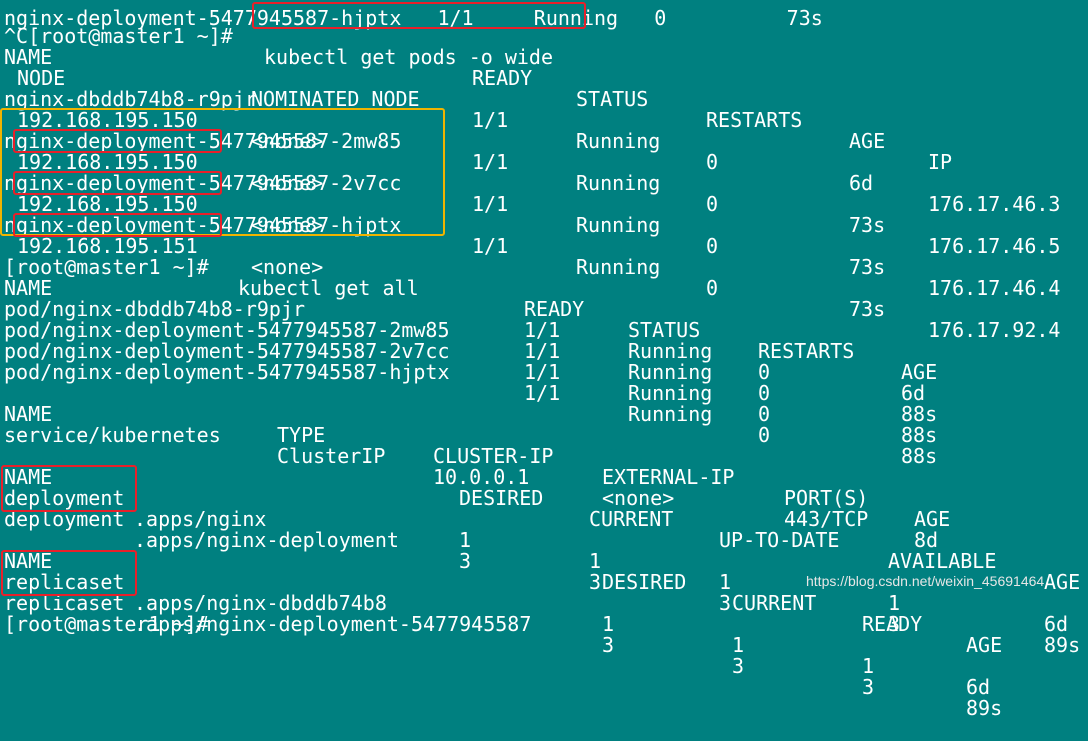 The width and height of the screenshot is (1088, 741). What do you see at coordinates (868, 666) in the screenshot?
I see `rs-ready: 1` at bounding box center [868, 666].